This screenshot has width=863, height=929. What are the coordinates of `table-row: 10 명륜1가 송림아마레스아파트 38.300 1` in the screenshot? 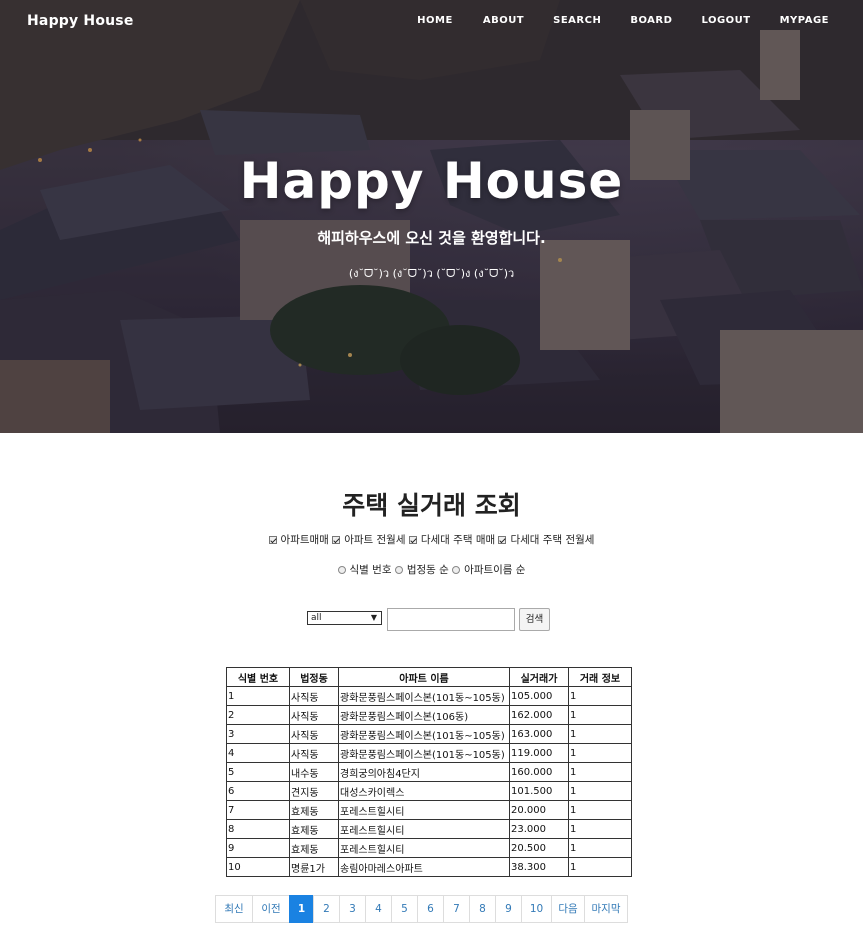 It's located at (429, 867).